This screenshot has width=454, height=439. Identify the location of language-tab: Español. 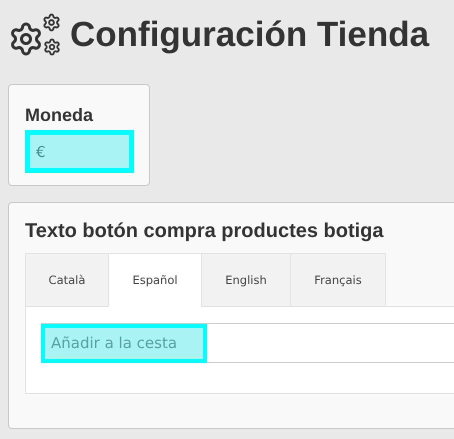
(155, 280).